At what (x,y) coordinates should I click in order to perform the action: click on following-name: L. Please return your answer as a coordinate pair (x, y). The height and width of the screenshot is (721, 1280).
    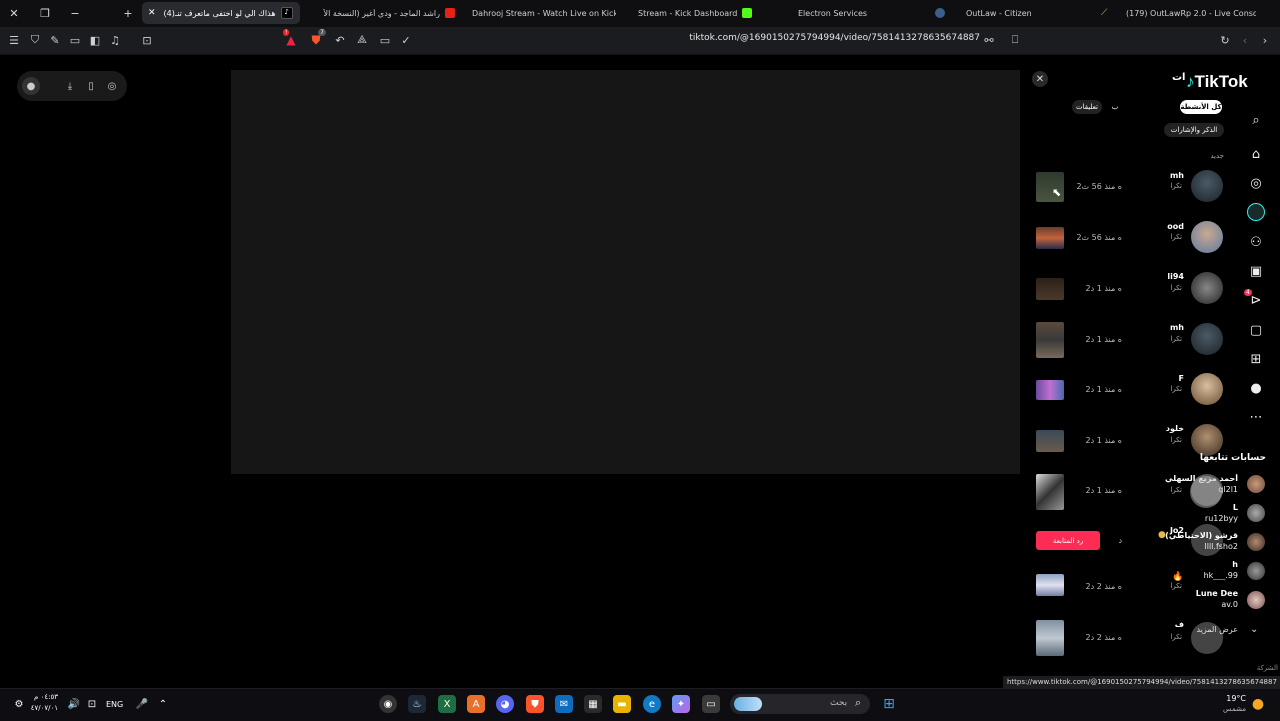
    Looking at the image, I should click on (1194, 507).